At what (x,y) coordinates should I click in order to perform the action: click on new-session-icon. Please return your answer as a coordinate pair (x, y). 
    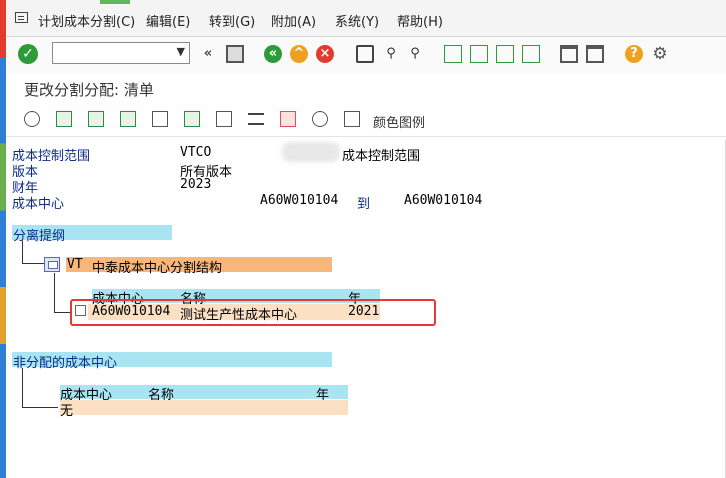
    Looking at the image, I should click on (569, 54).